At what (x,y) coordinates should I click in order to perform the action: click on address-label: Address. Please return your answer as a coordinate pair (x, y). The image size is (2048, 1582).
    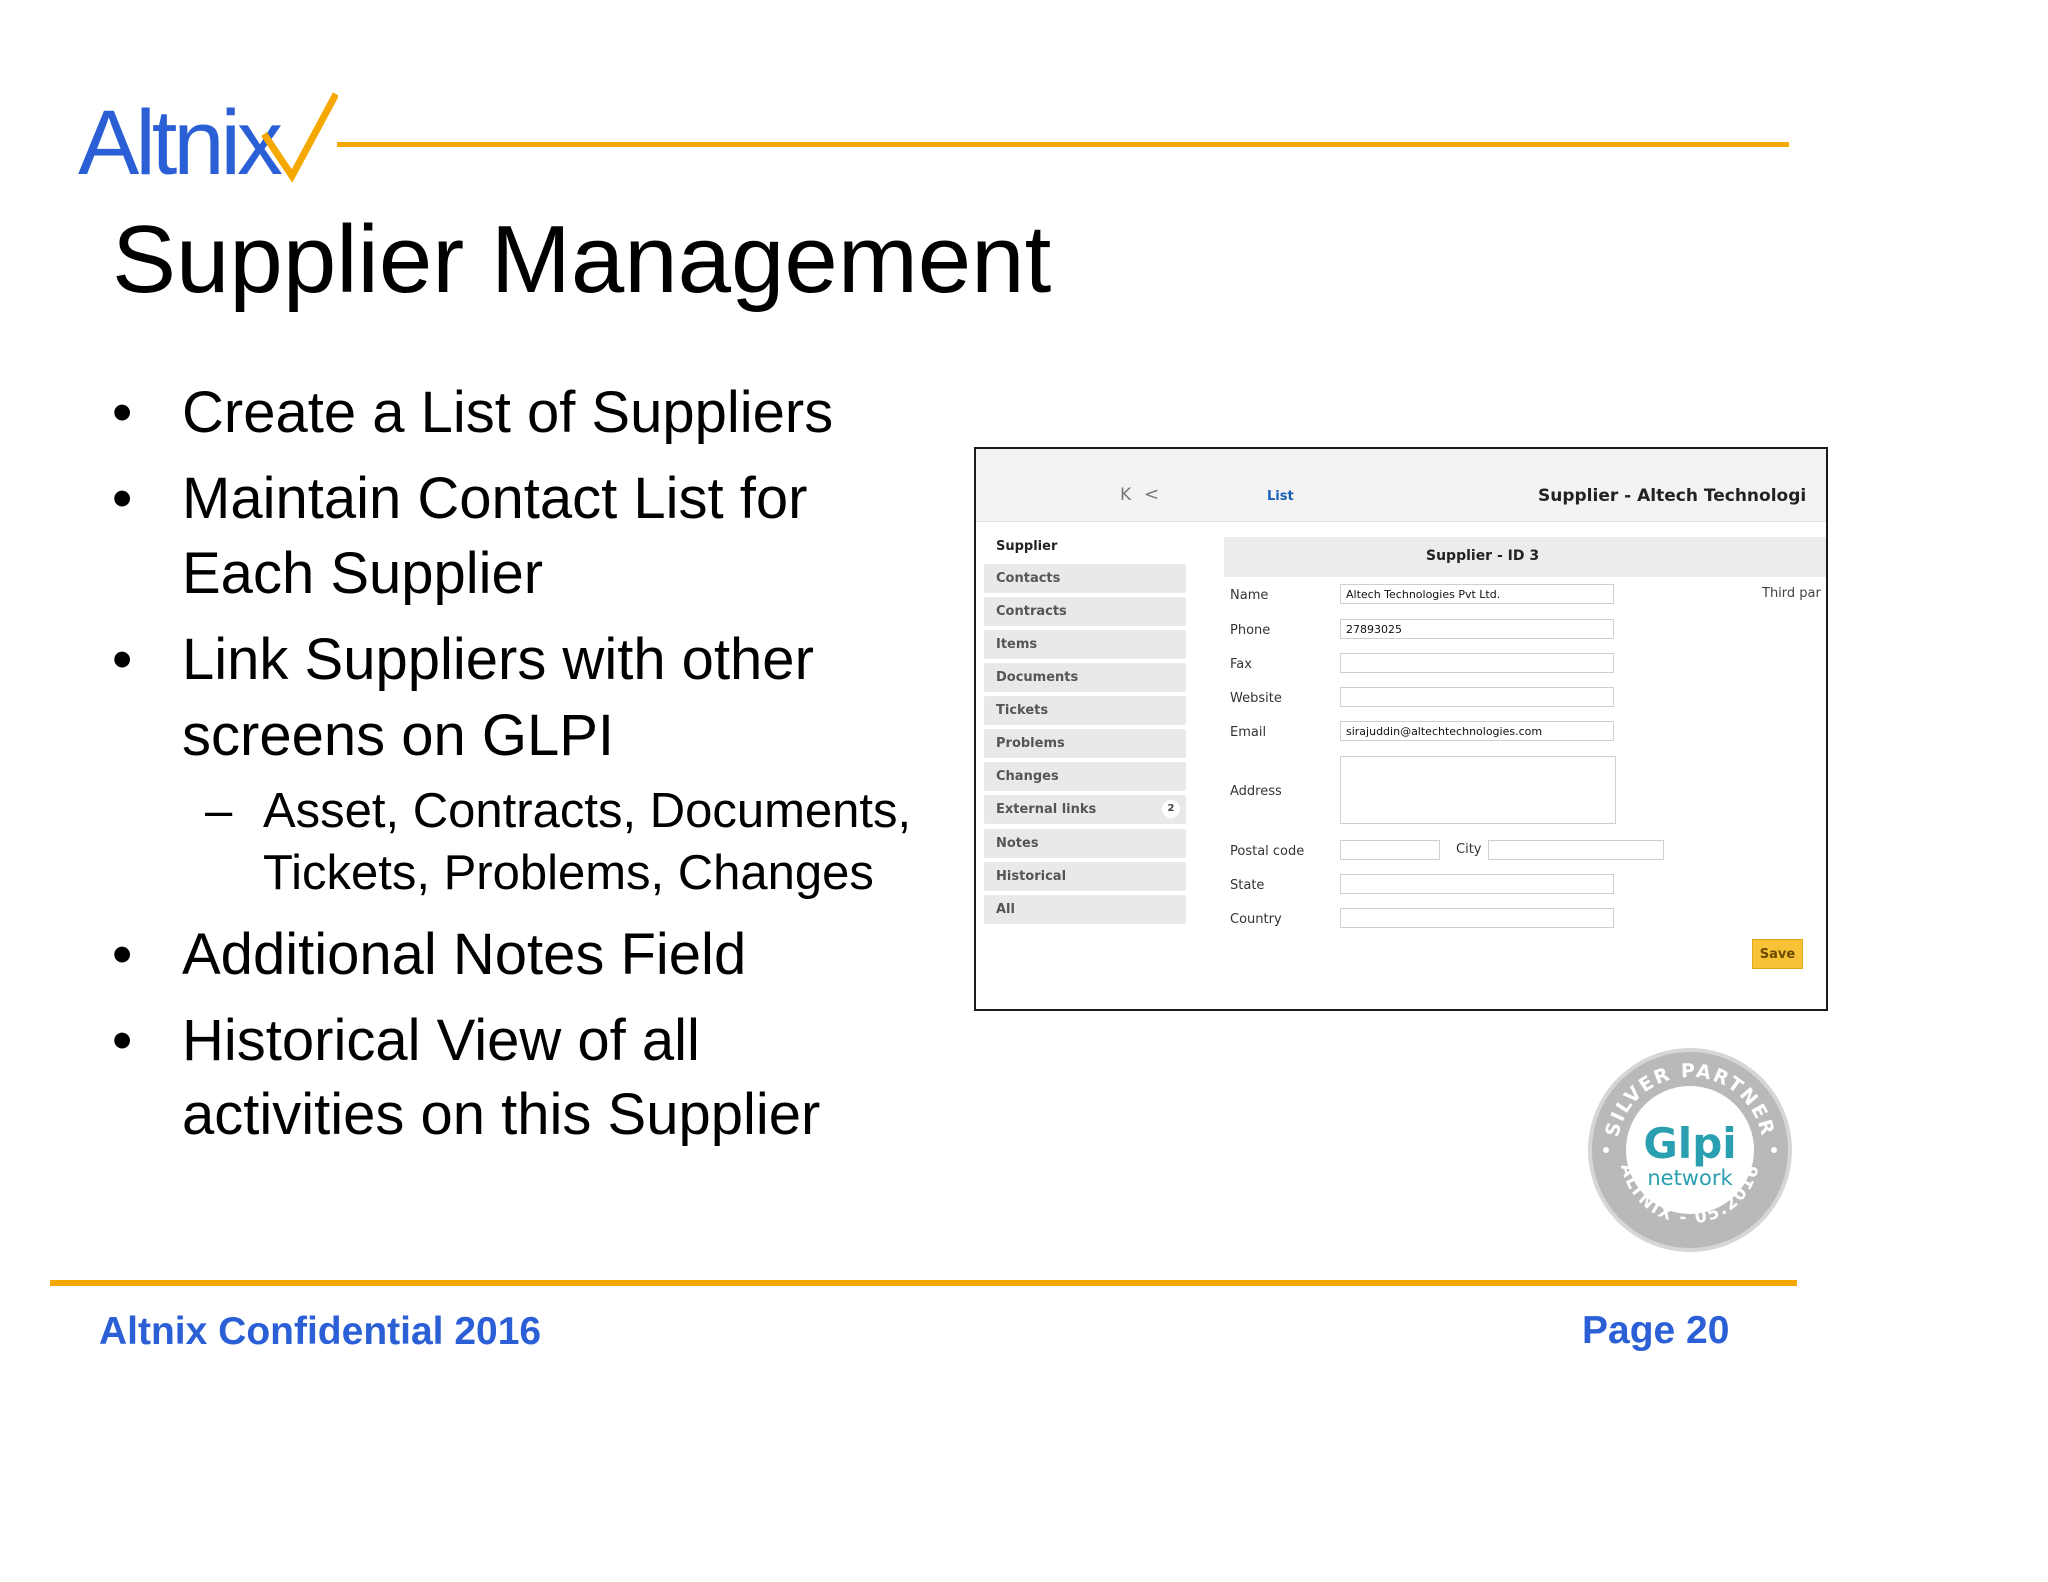
    Looking at the image, I should click on (1256, 791).